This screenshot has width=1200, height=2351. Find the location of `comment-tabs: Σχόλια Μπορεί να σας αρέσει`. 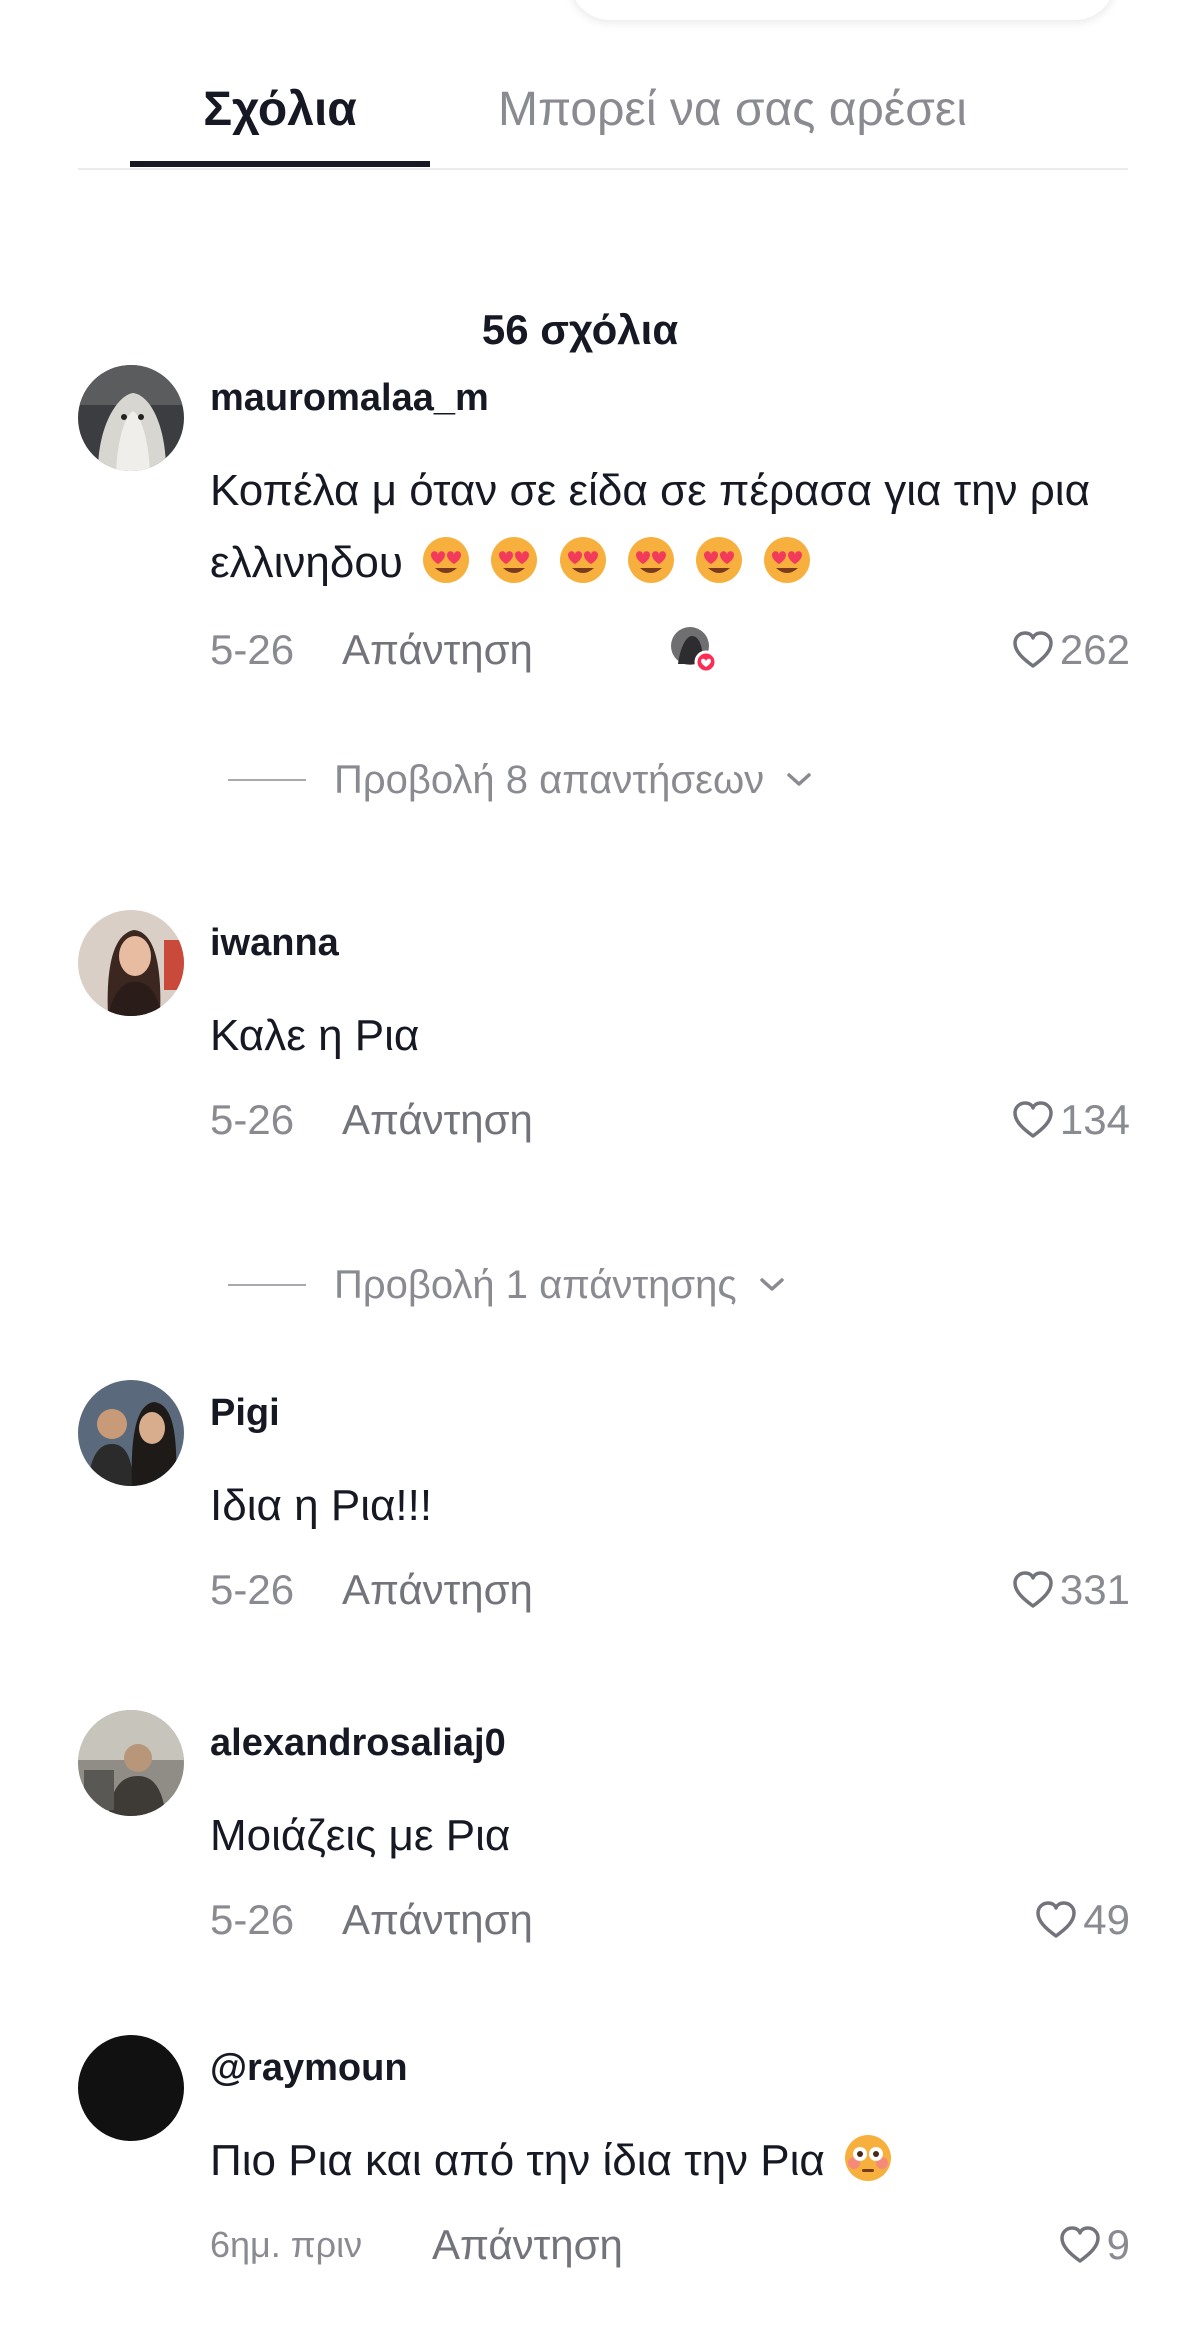

comment-tabs: Σχόλια Μπορεί να σας αρέσει is located at coordinates (603, 115).